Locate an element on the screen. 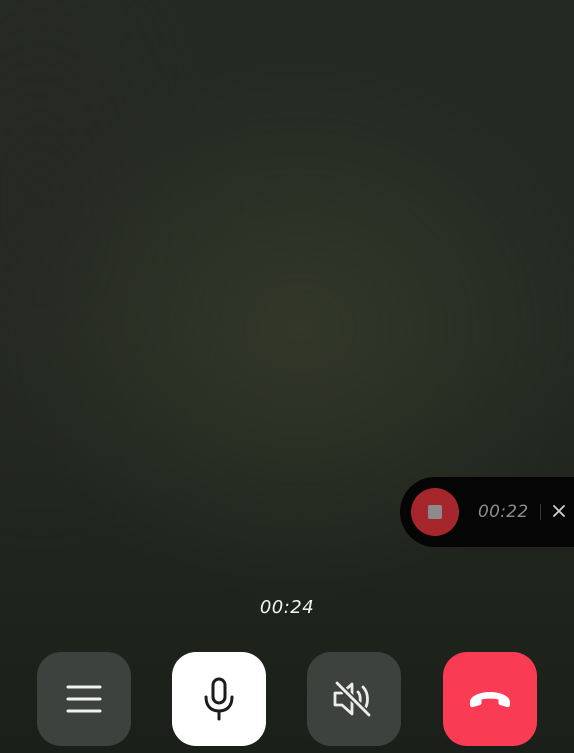 The width and height of the screenshot is (574, 753). recording-divider is located at coordinates (540, 512).